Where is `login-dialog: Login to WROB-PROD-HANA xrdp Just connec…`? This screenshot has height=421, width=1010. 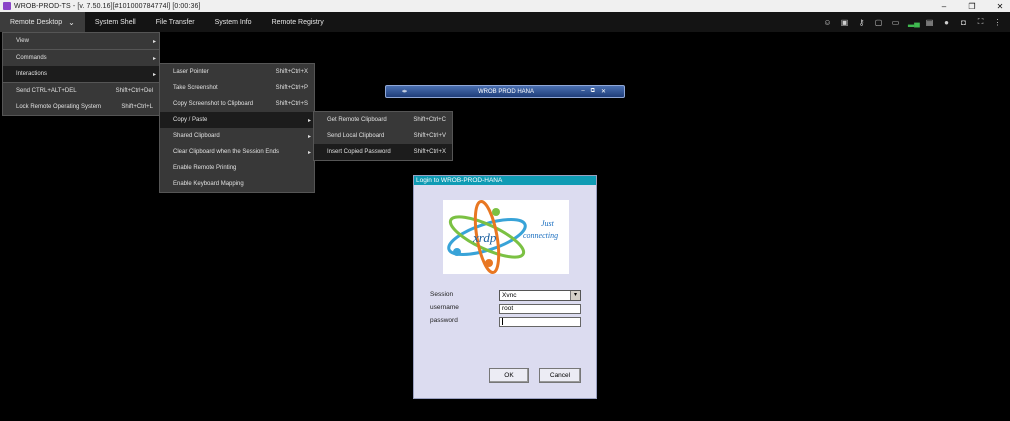 login-dialog: Login to WROB-PROD-HANA xrdp Just connec… is located at coordinates (505, 287).